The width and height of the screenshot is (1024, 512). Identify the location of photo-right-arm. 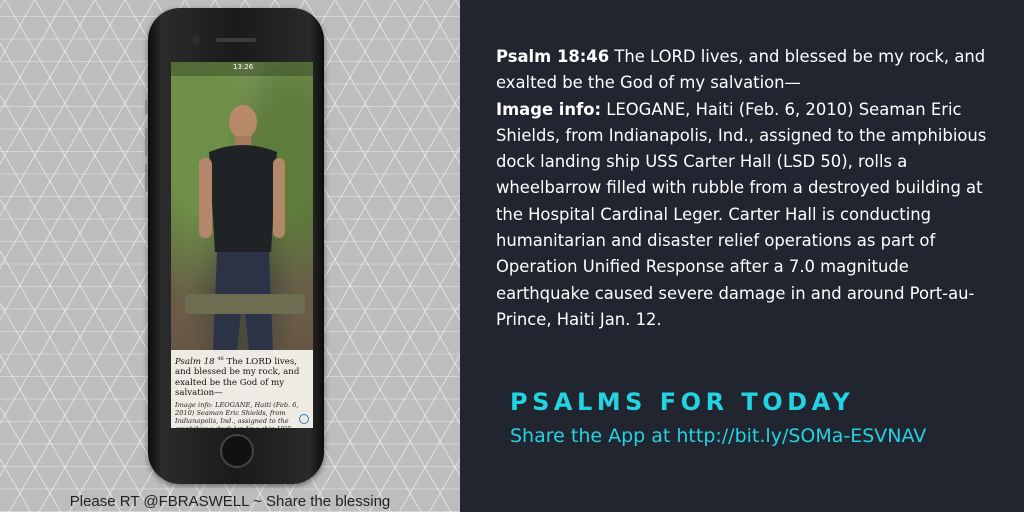
(279, 198).